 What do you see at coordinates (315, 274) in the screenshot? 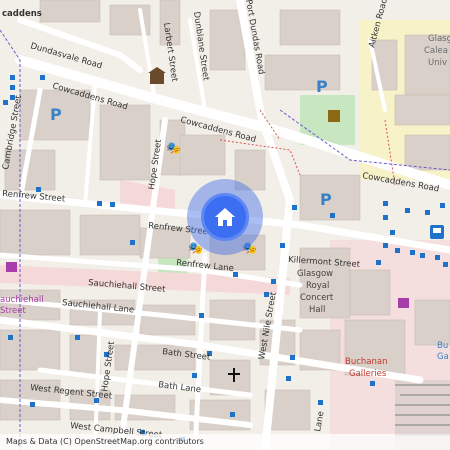
I see `place-label-concert-1: Glasgow` at bounding box center [315, 274].